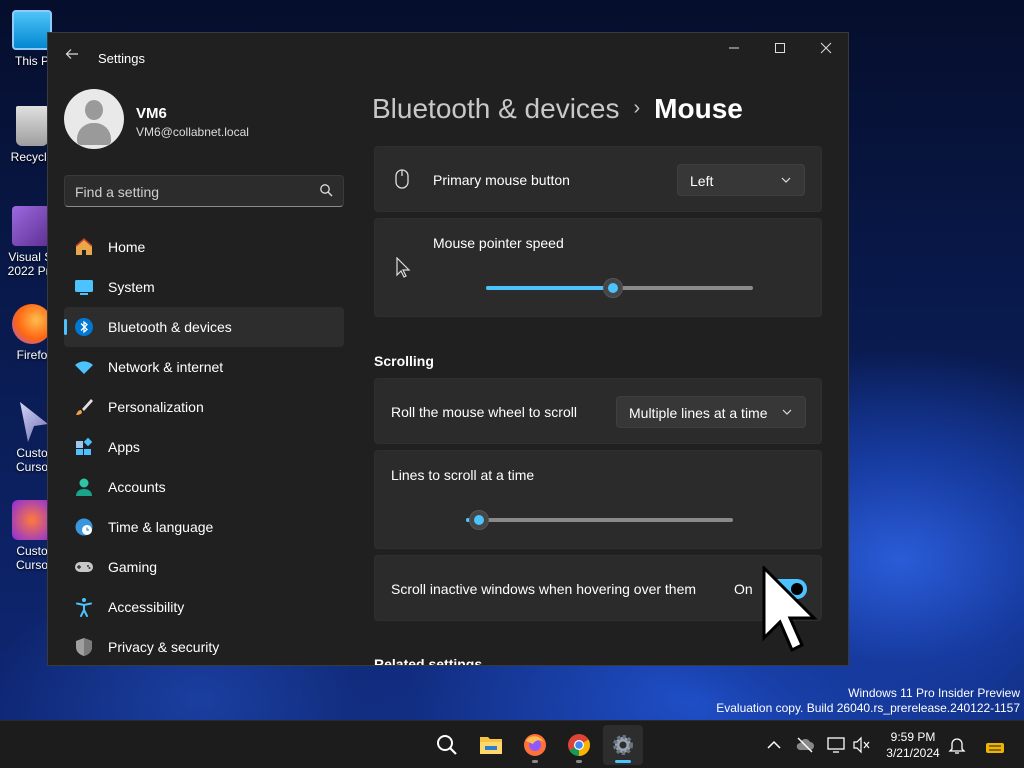 Image resolution: width=1024 pixels, height=768 pixels. What do you see at coordinates (913, 745) in the screenshot?
I see `clock: 9:59 PM 3/21/2024` at bounding box center [913, 745].